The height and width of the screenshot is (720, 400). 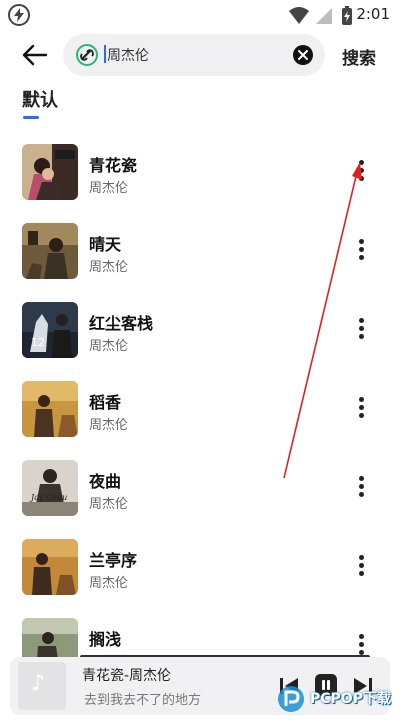 What do you see at coordinates (127, 676) in the screenshot?
I see `now-playing-title: 青花瓷-周杰伦` at bounding box center [127, 676].